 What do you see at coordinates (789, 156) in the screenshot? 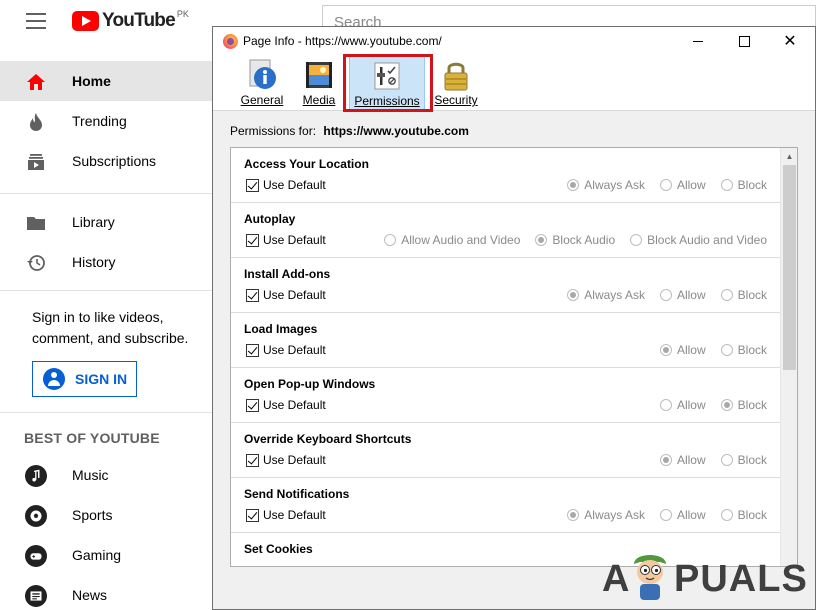
I see `scroll-up-arrow-icon: ▲` at bounding box center [789, 156].